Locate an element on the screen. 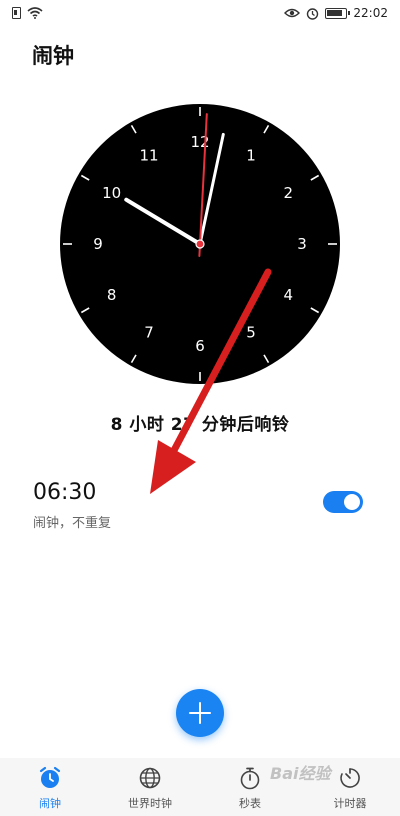  battery-icon is located at coordinates (338, 13).